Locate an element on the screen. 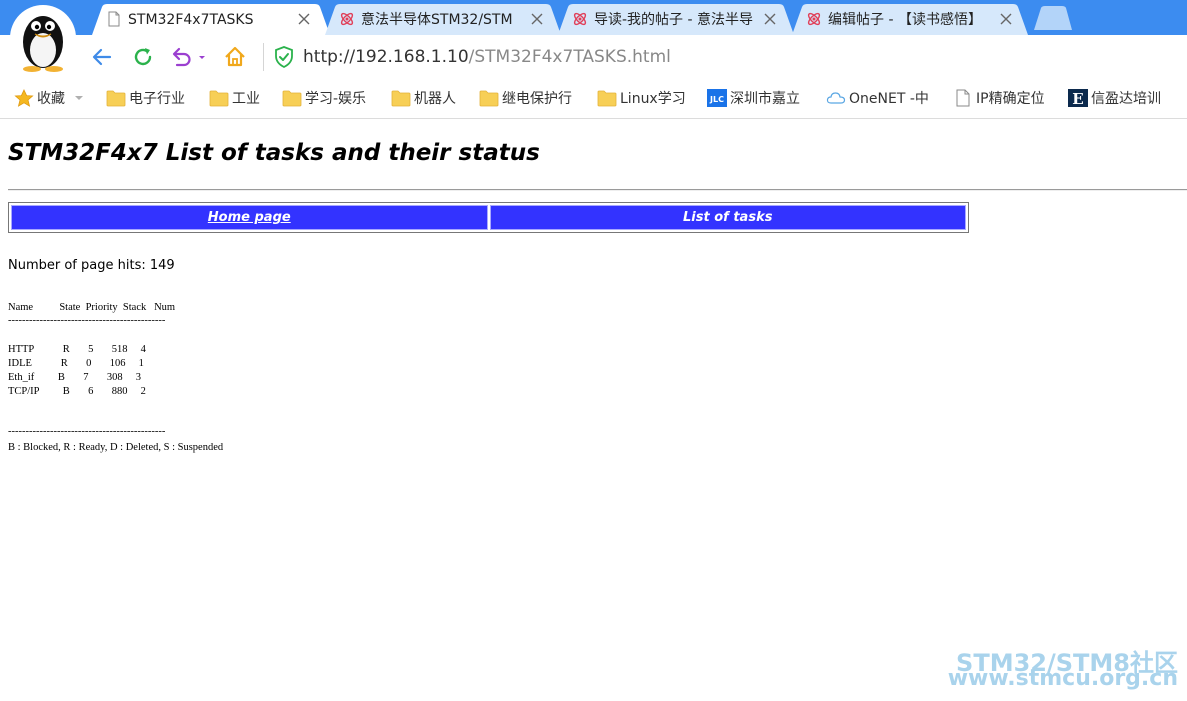 This screenshot has height=701, width=1187. bookmark-folder: 继电保护行 is located at coordinates (525, 98).